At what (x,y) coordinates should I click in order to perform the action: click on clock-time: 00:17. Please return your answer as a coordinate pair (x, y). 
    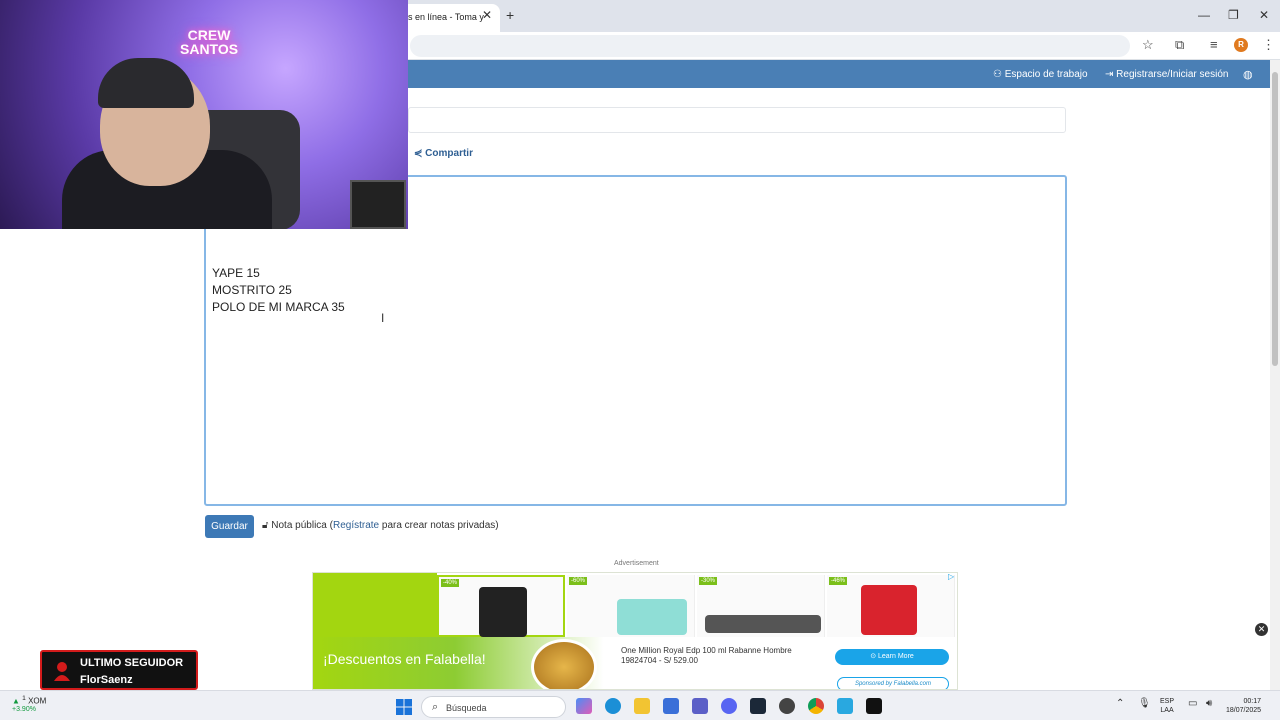
    Looking at the image, I should click on (1252, 701).